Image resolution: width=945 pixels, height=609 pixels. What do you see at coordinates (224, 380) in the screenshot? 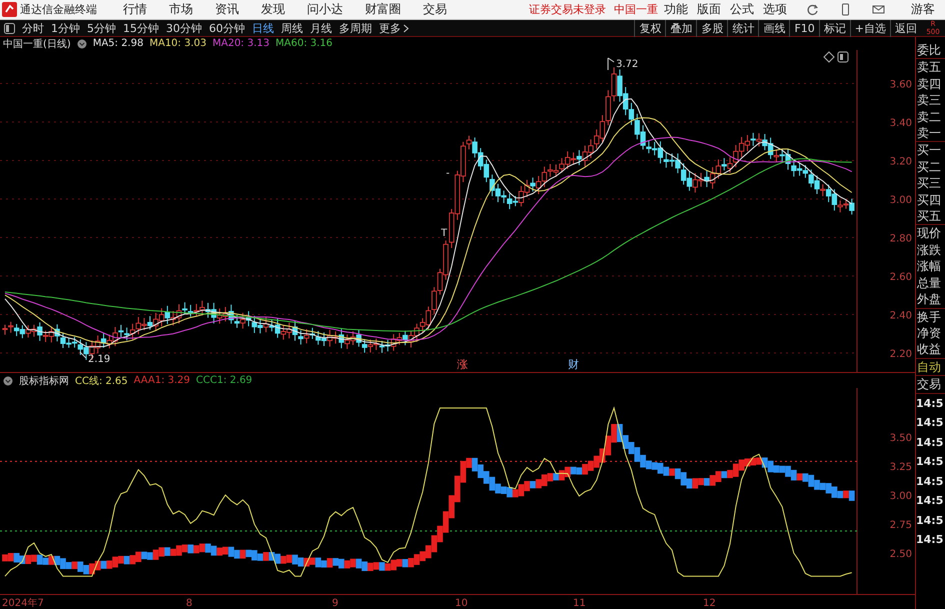
I see `indicator-value: CCC1: 2.69` at bounding box center [224, 380].